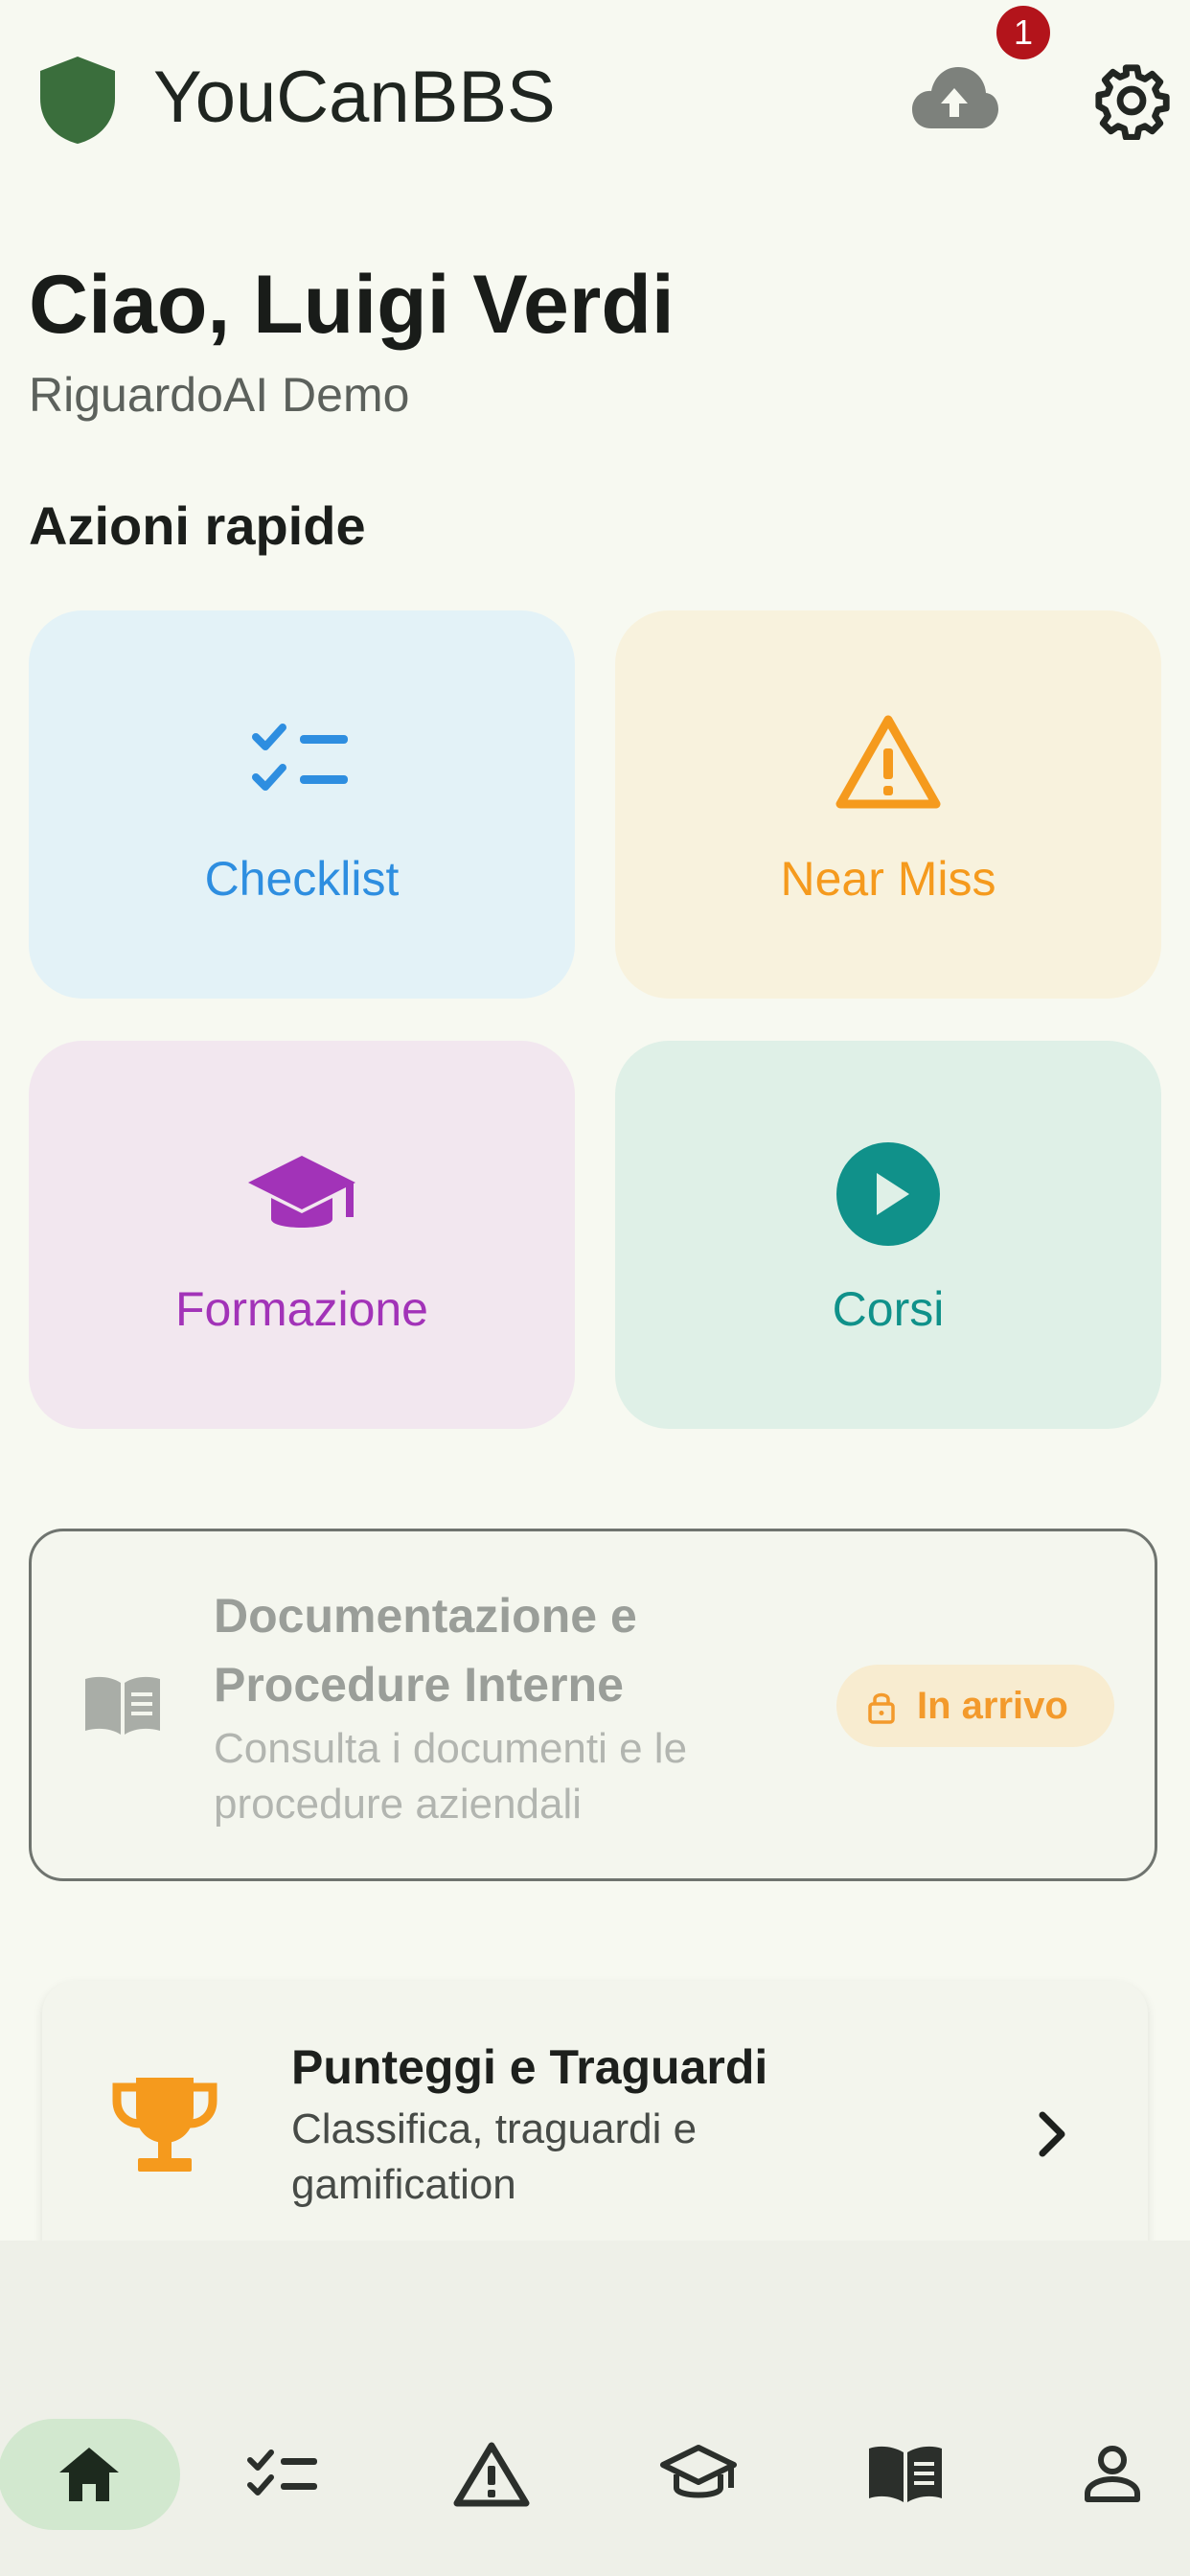  I want to click on home-icon, so click(89, 2474).